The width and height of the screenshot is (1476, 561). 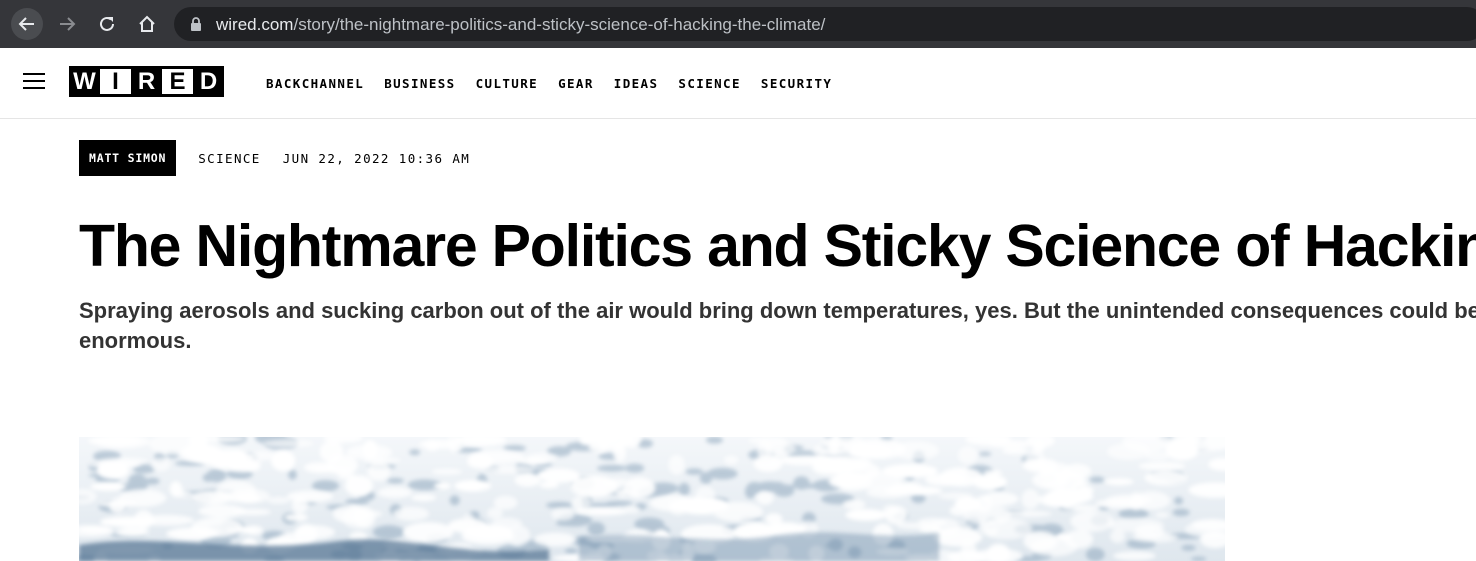 I want to click on logo-letter: I, so click(x=115, y=81).